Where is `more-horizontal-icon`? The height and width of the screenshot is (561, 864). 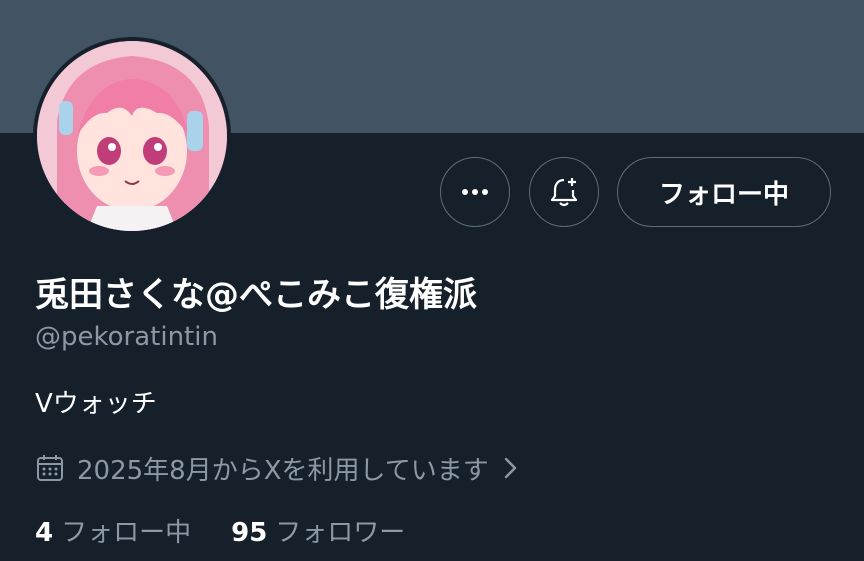 more-horizontal-icon is located at coordinates (475, 192).